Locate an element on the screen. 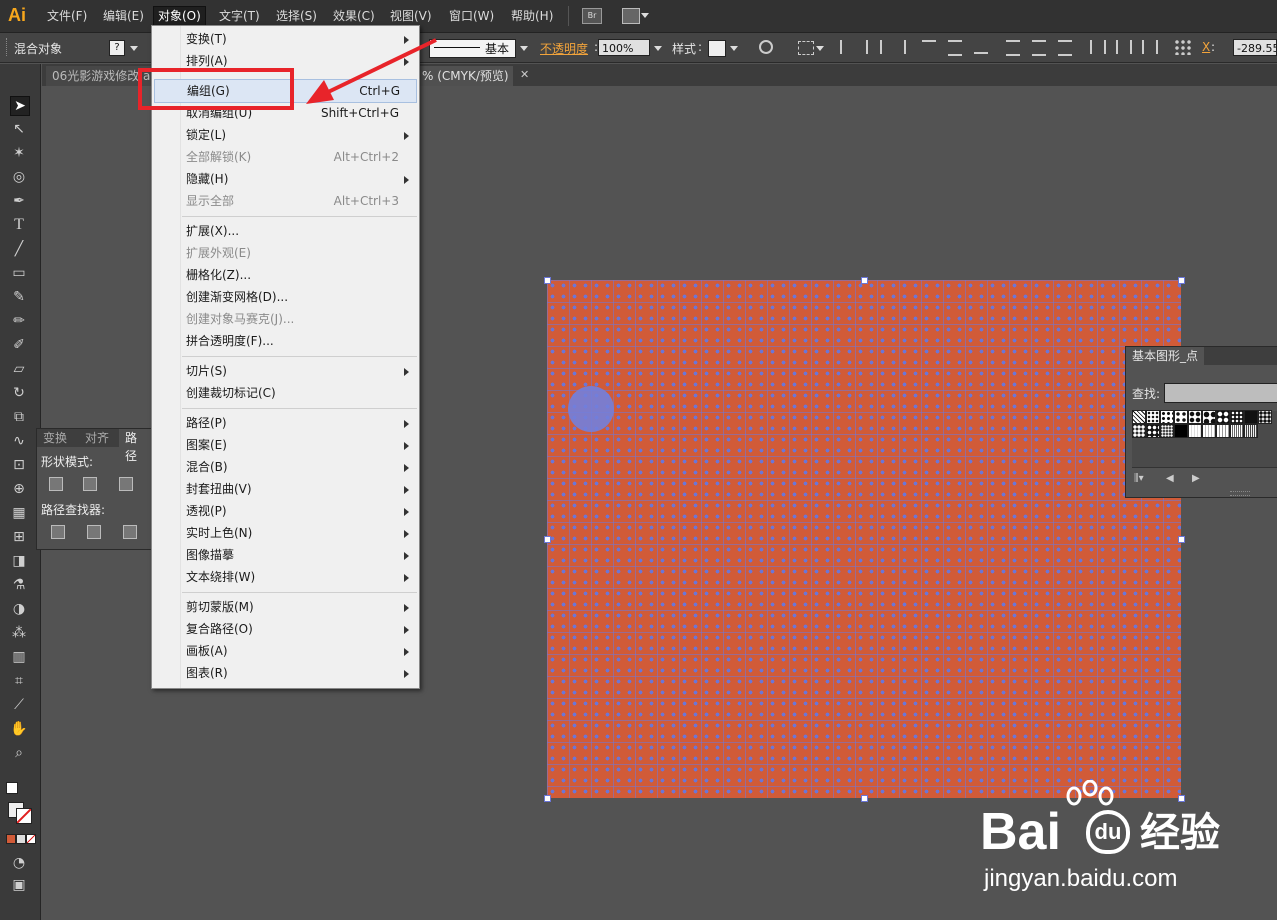 The height and width of the screenshot is (920, 1277). close-tab-icon: ✕ is located at coordinates (524, 74).